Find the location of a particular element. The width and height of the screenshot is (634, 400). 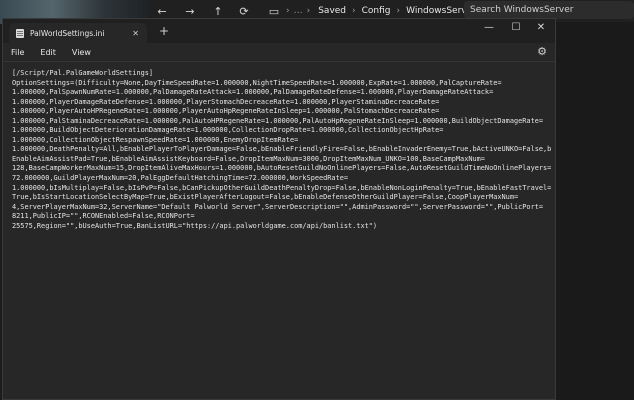

forward-arrow-icon: → is located at coordinates (190, 11).